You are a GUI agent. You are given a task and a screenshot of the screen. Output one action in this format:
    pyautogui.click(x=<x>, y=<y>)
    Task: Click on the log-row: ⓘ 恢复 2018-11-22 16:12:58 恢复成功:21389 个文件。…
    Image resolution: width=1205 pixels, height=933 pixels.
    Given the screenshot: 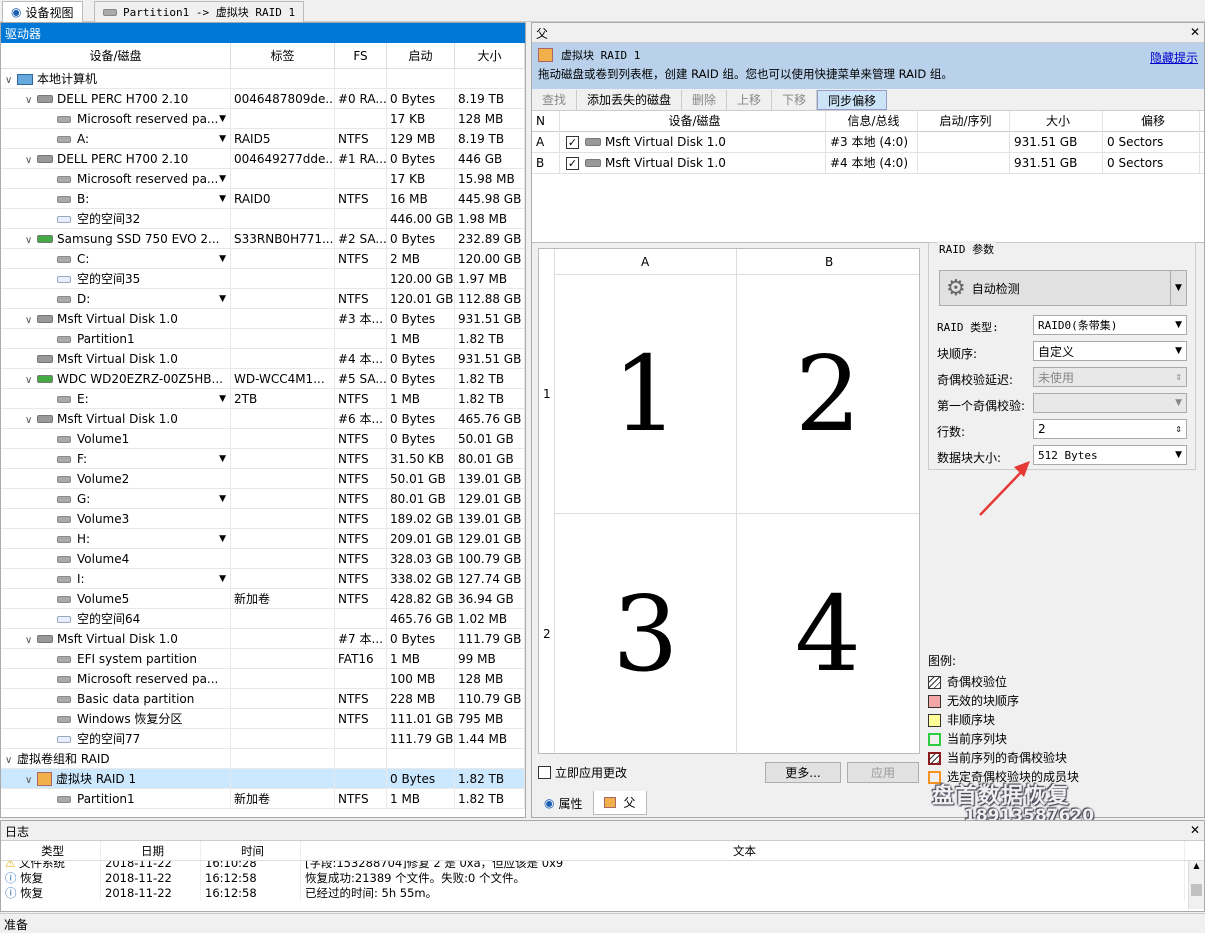 What is the action you would take?
    pyautogui.click(x=602, y=878)
    